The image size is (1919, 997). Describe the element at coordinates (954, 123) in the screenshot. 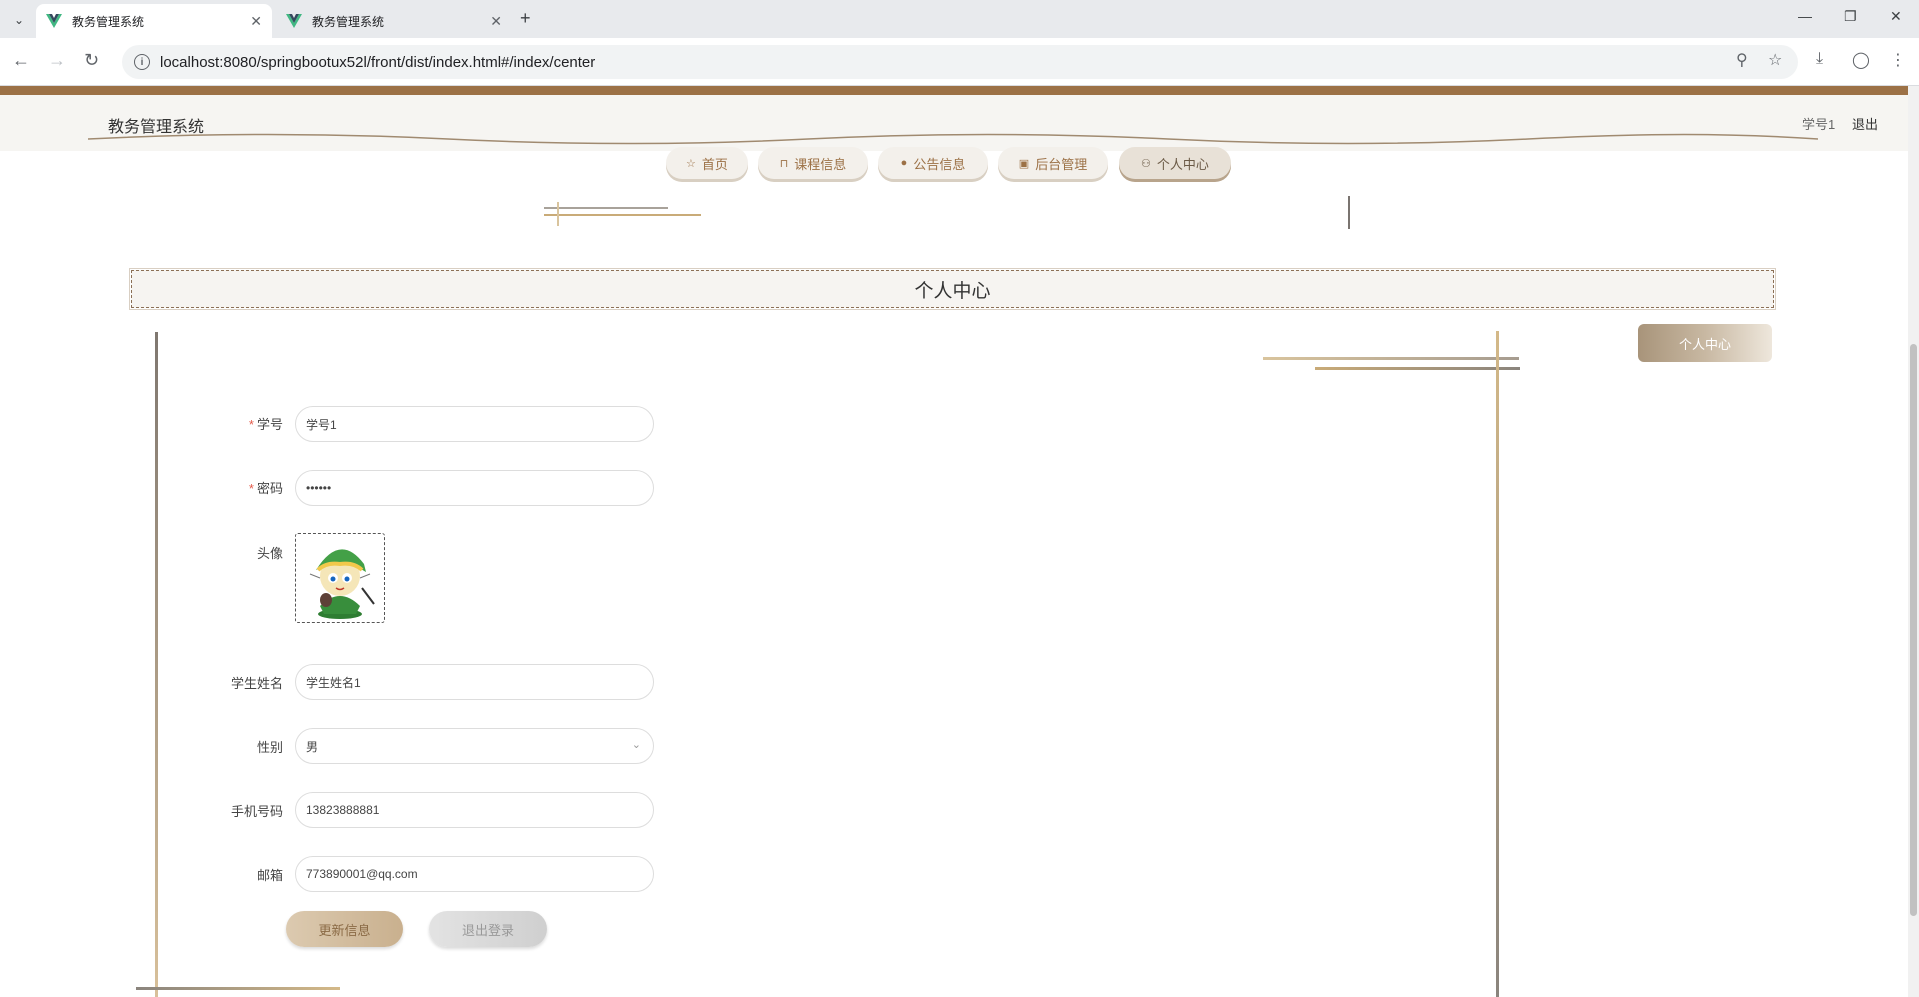

I see `site-header: 教务管理系统 学号1 退出` at that location.